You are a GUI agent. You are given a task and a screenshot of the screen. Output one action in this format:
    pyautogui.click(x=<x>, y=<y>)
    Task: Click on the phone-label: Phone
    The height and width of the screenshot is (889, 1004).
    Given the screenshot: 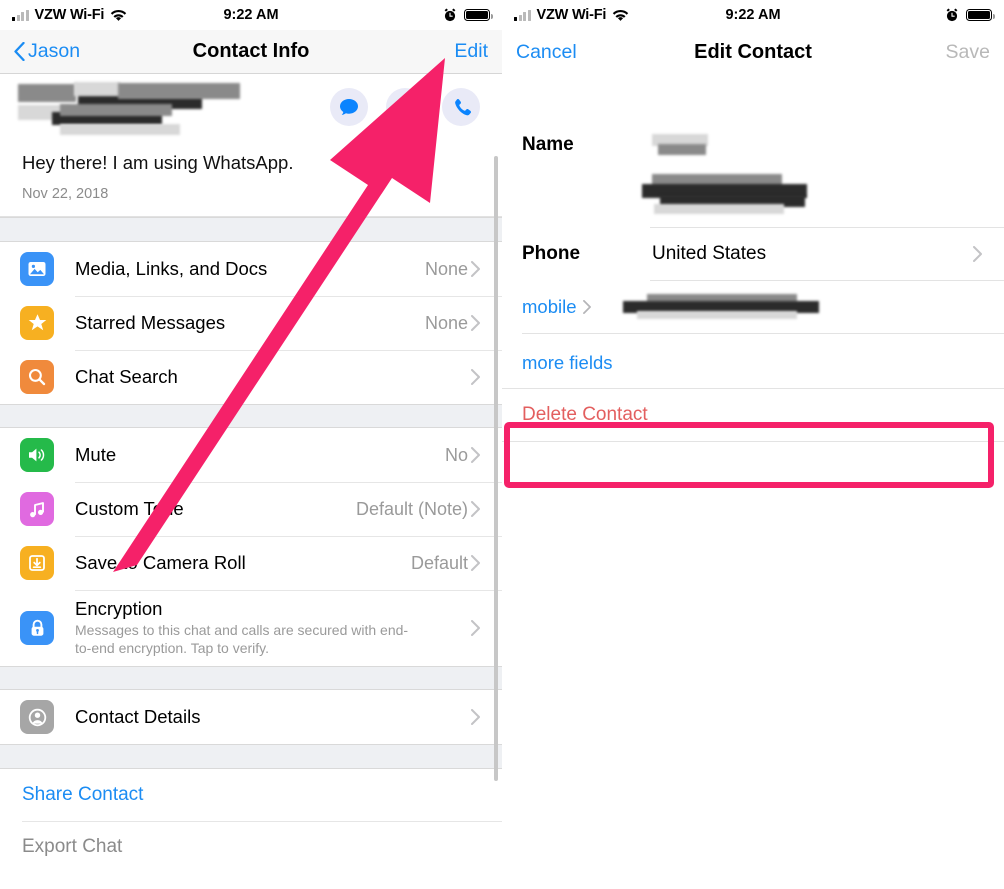 What is the action you would take?
    pyautogui.click(x=551, y=253)
    